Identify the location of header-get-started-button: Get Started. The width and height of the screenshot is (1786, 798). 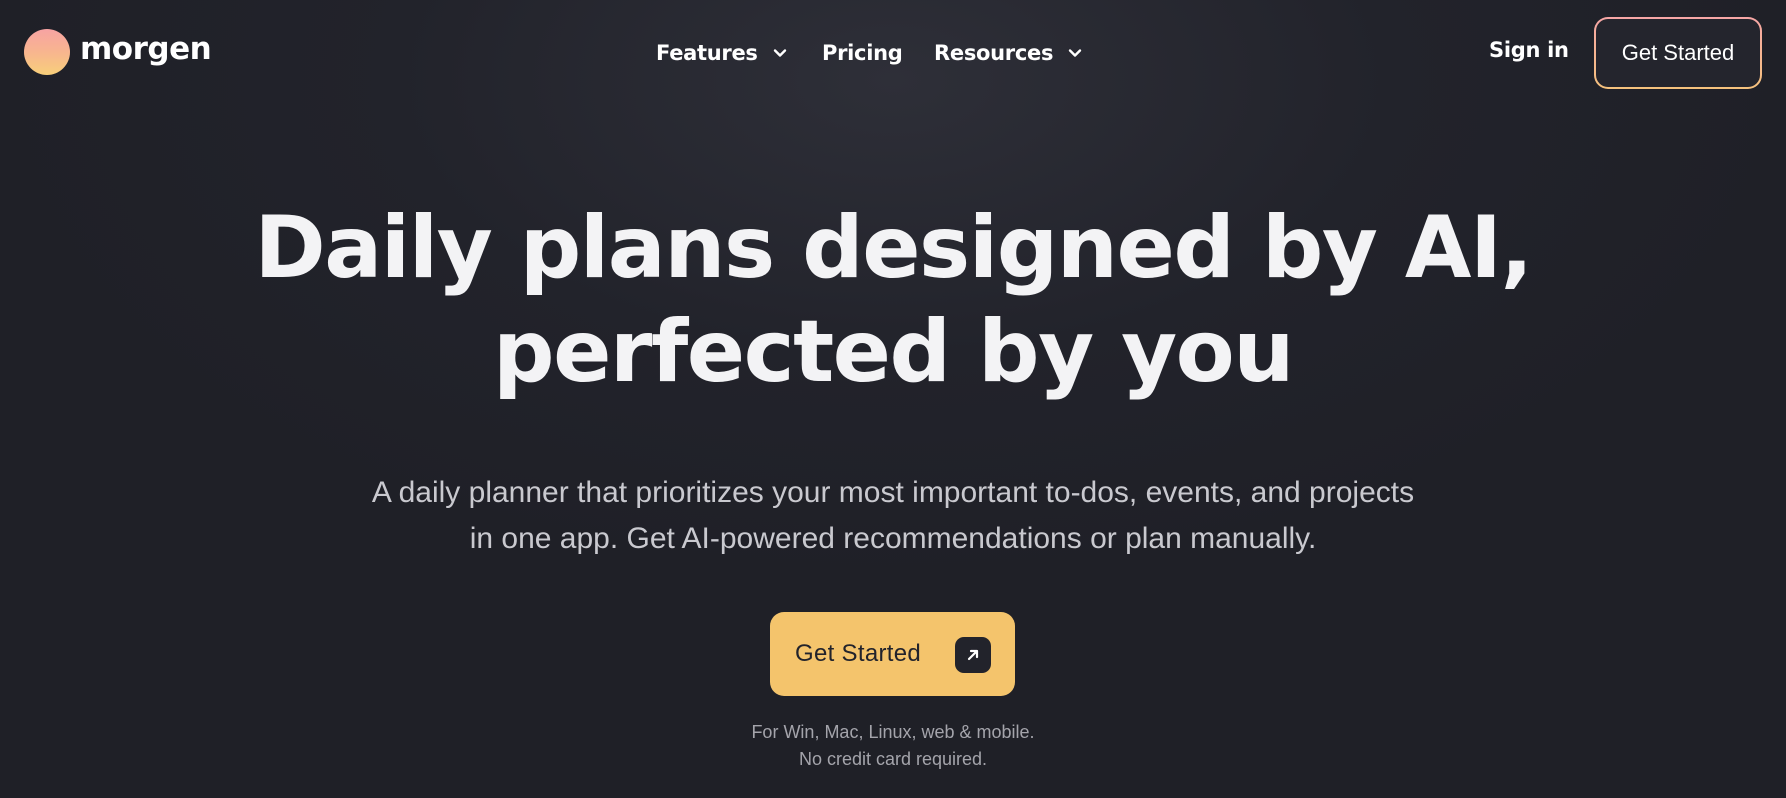
(1678, 53).